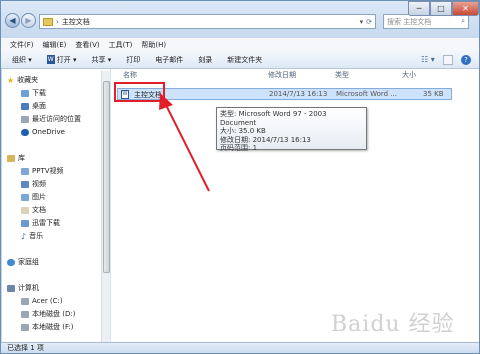 The image size is (480, 354). Describe the element at coordinates (54, 314) in the screenshot. I see `sidebar-item-label: 本地磁盘 (D:)` at that location.